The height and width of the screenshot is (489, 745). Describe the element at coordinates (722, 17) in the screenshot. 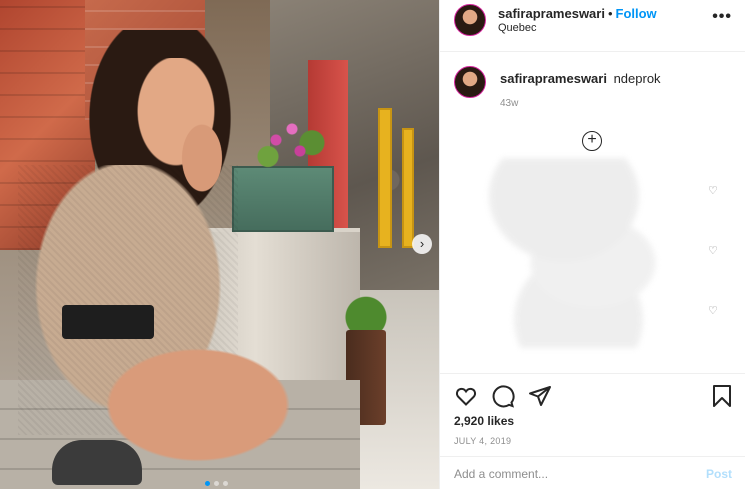

I see `more-options-icon: •••` at that location.